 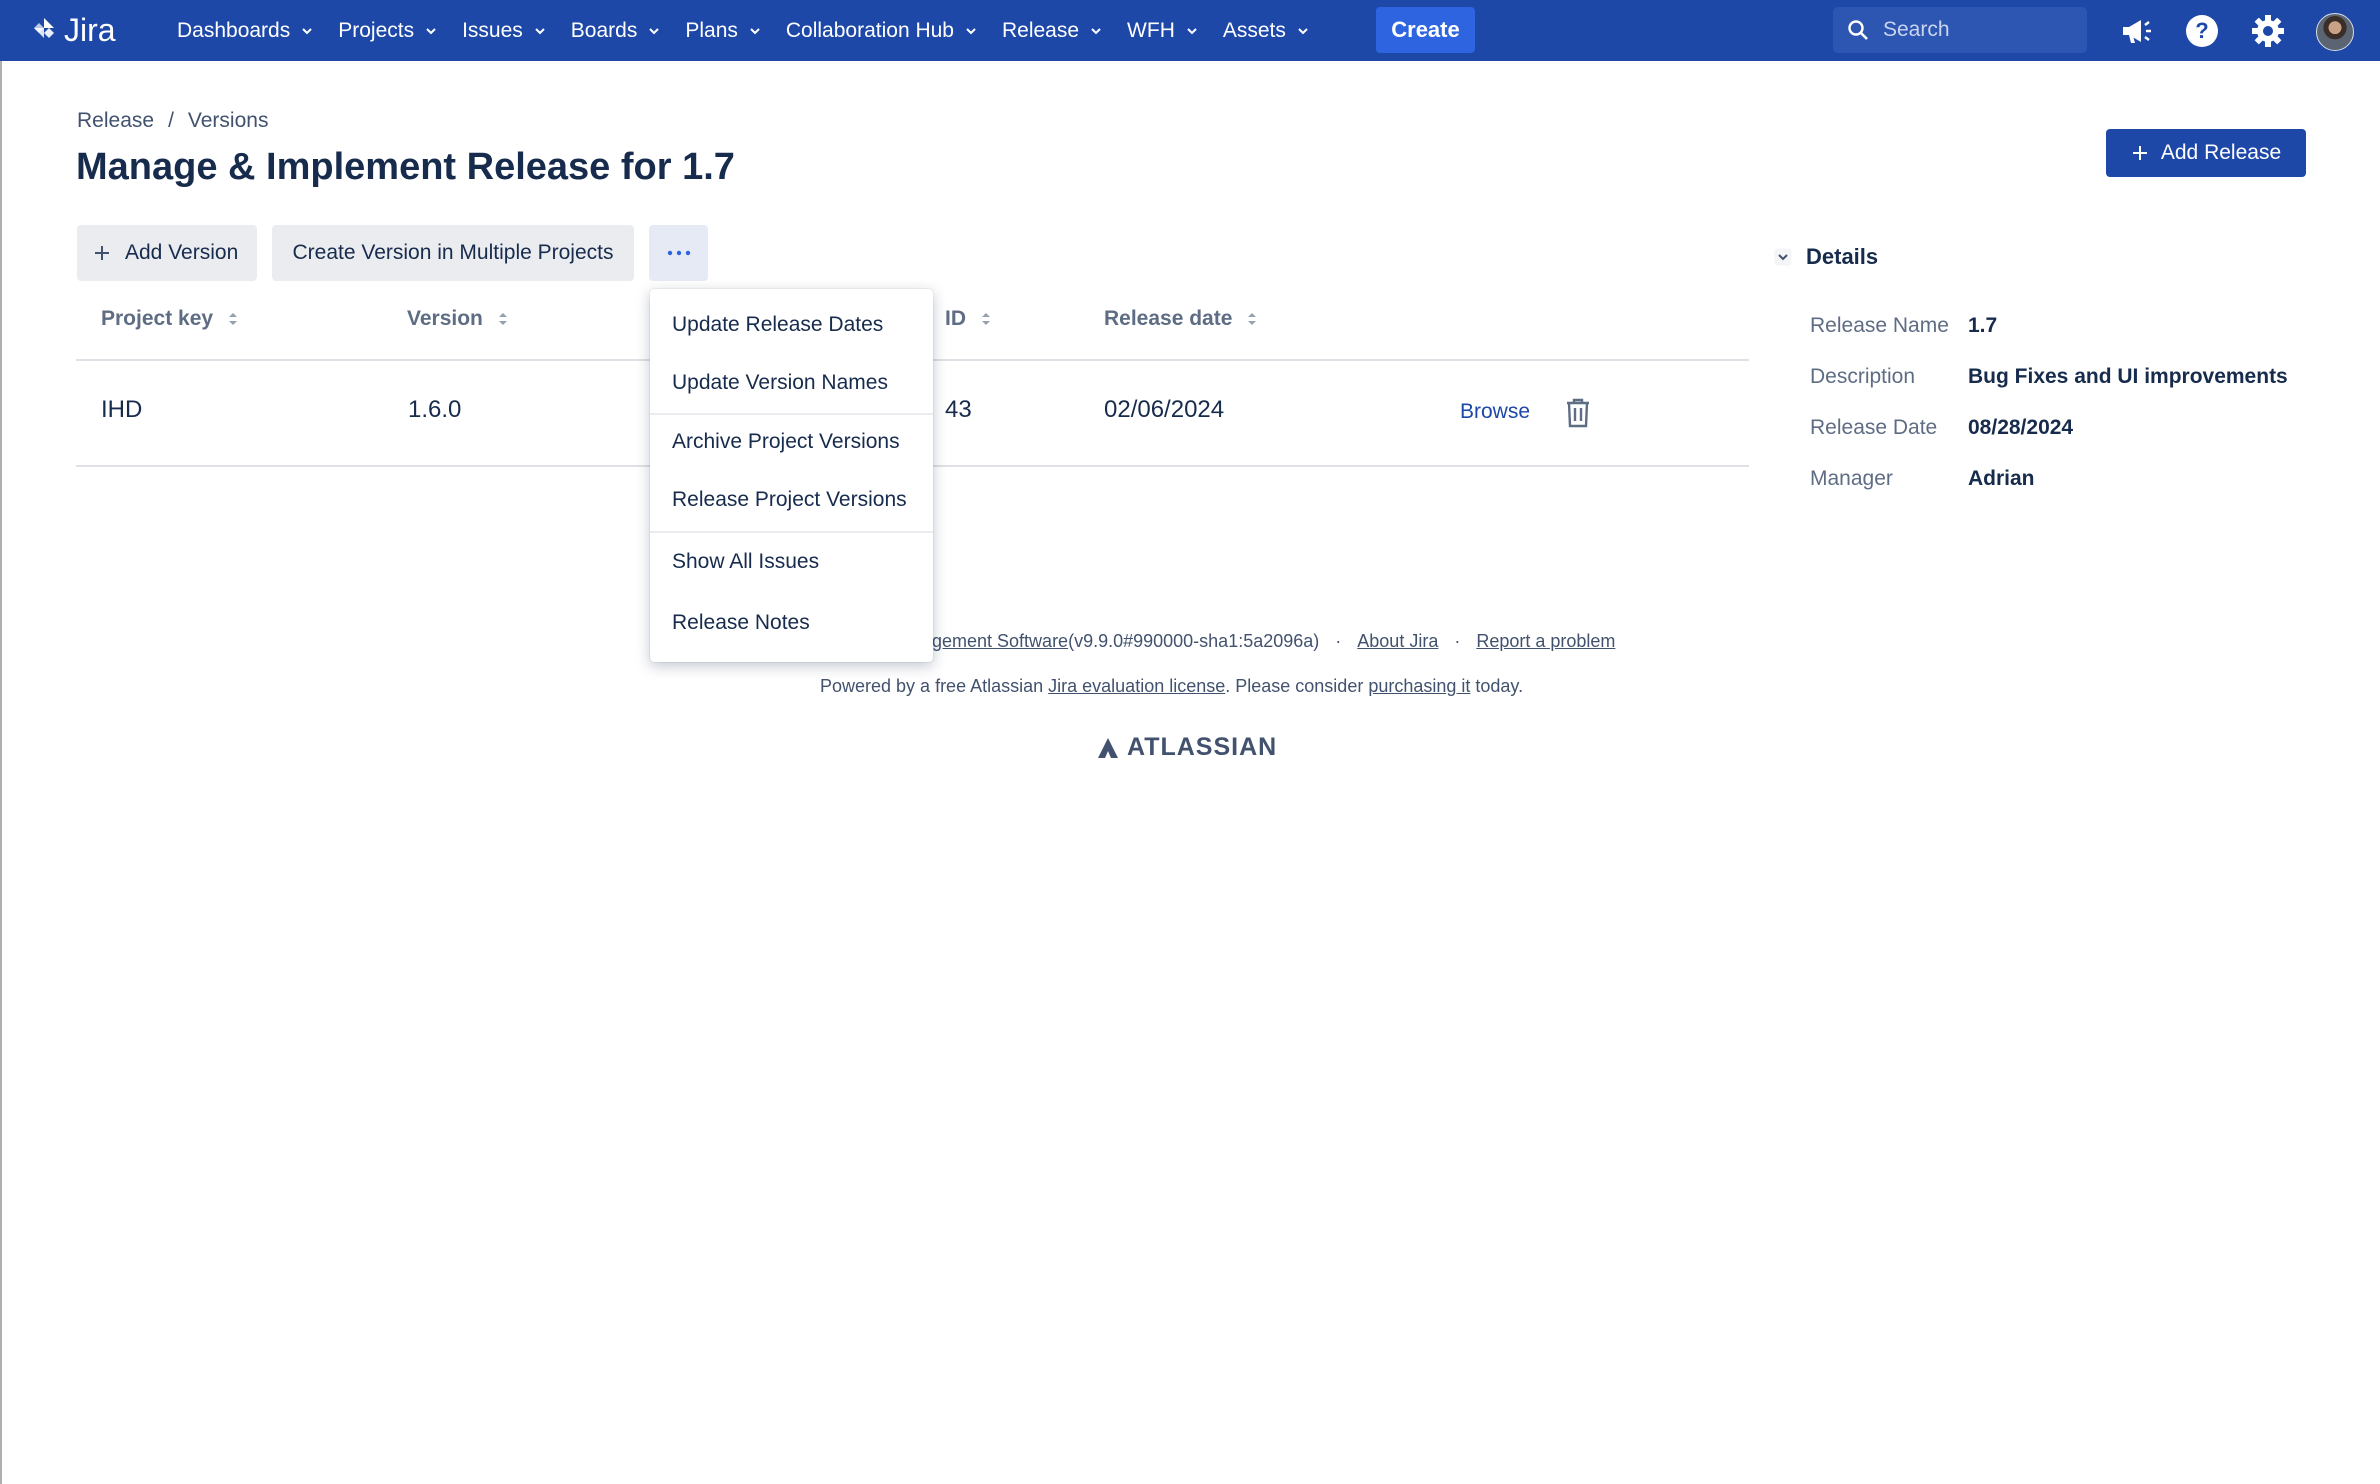 I want to click on details-toggle: Details, so click(x=1826, y=257).